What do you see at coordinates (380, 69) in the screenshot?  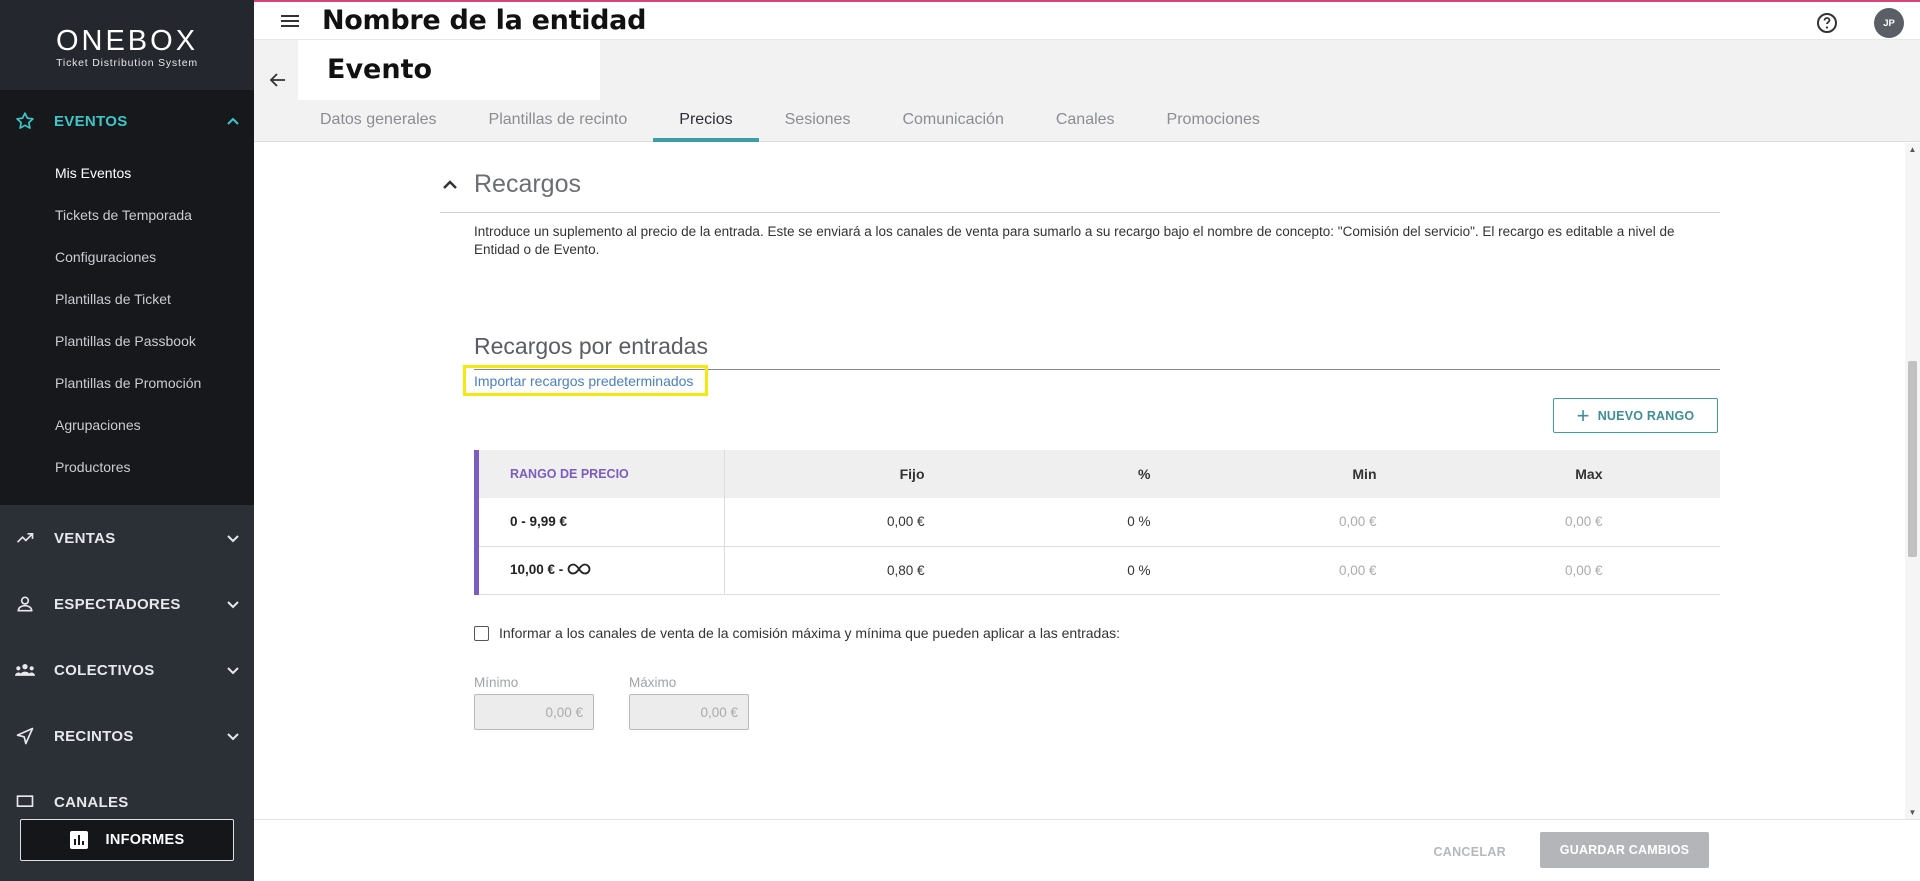 I see `page-title: Evento` at bounding box center [380, 69].